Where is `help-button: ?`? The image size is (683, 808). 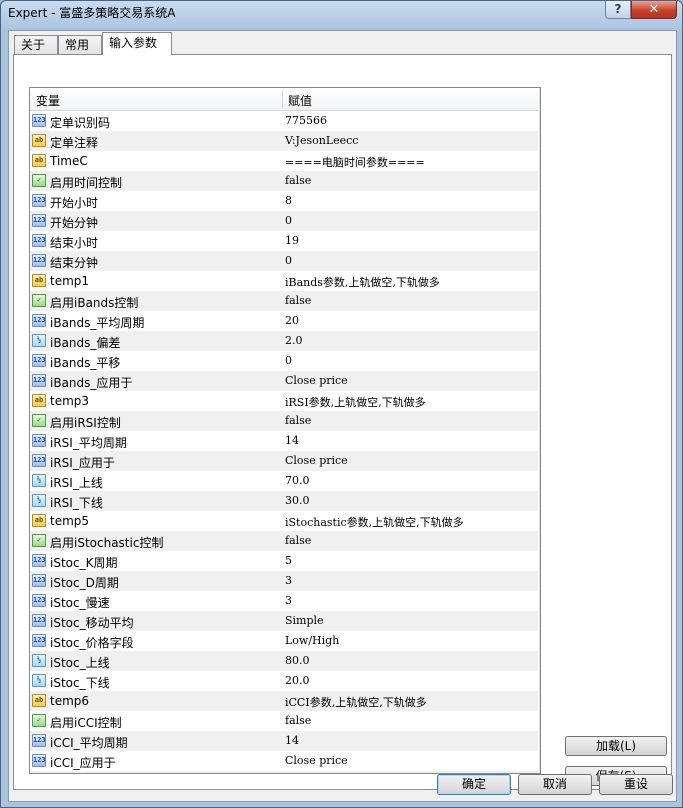
help-button: ? is located at coordinates (618, 10).